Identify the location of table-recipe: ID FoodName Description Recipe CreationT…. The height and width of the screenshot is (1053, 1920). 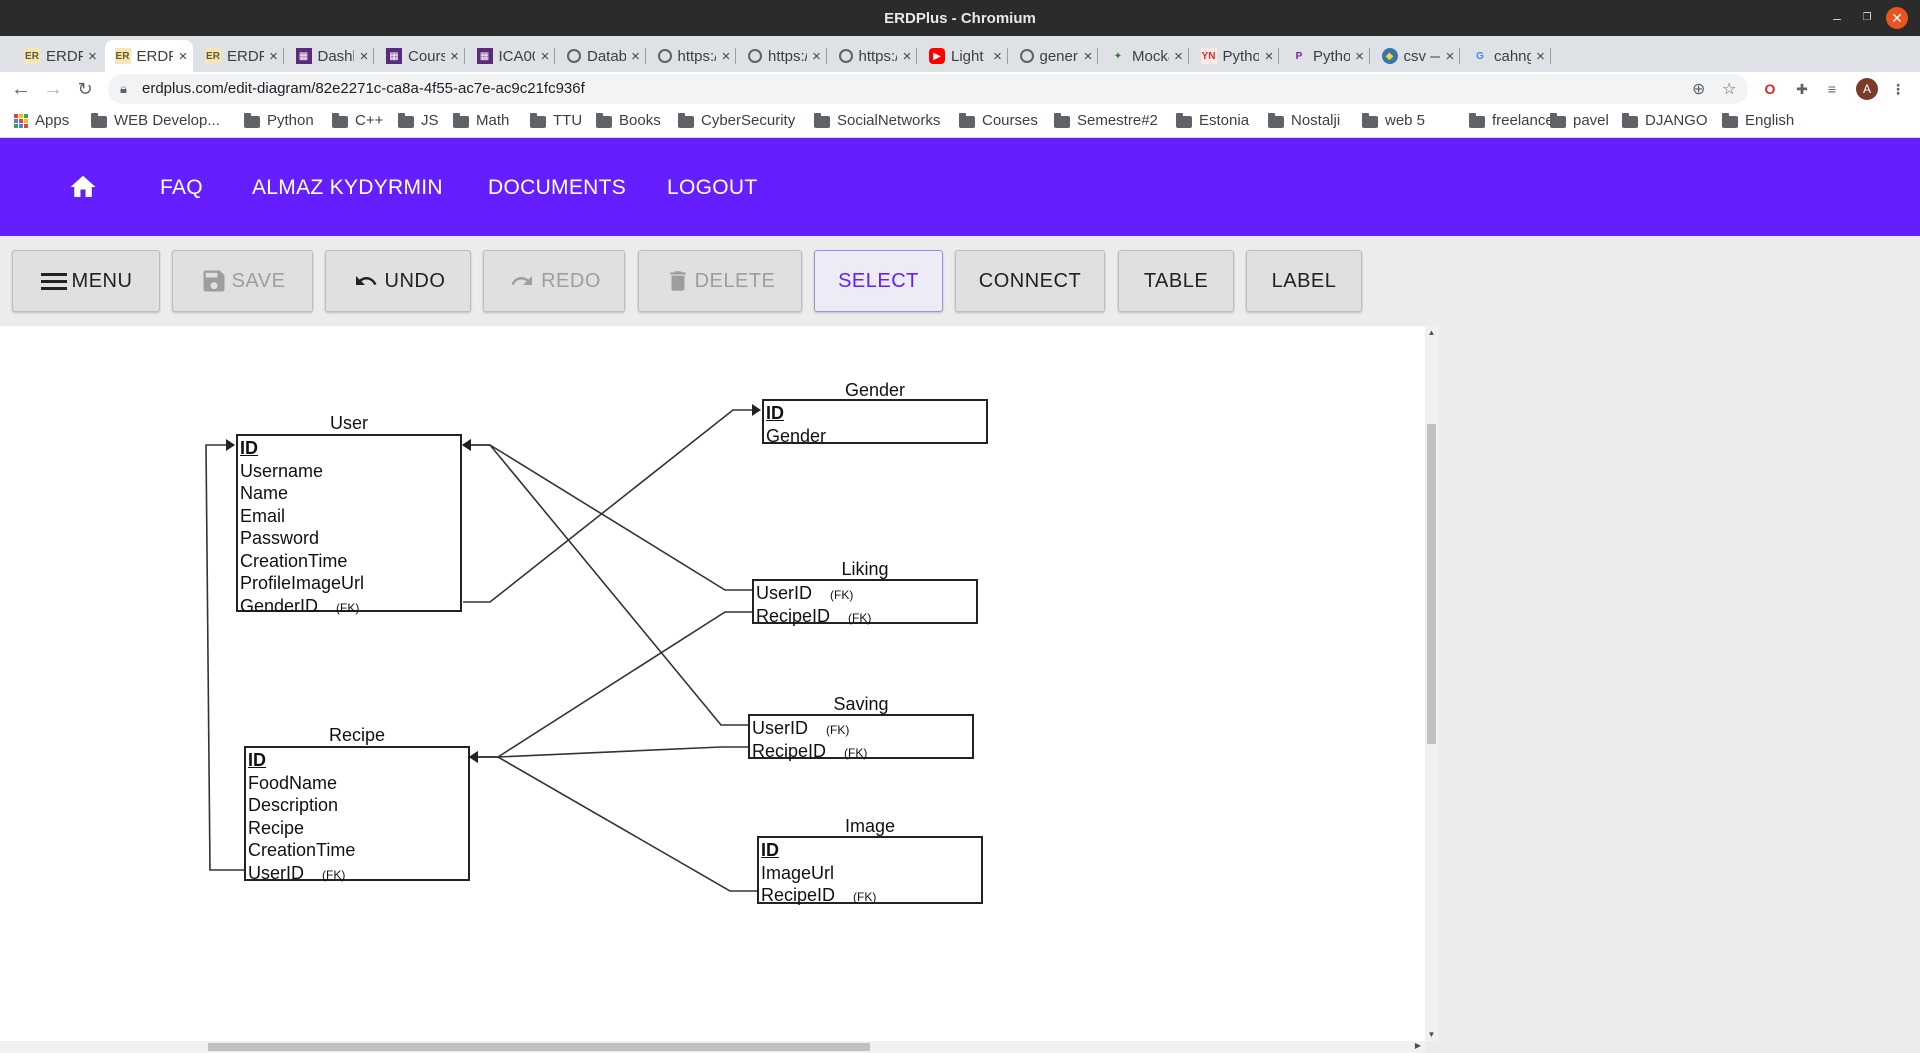
(357, 814).